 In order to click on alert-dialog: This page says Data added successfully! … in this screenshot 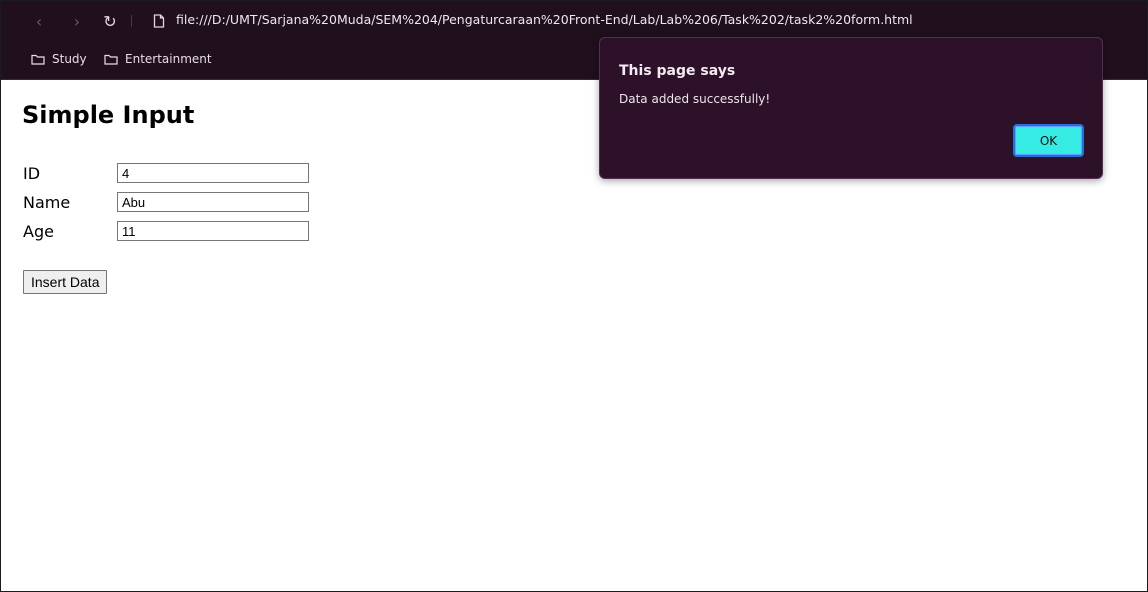, I will do `click(851, 108)`.